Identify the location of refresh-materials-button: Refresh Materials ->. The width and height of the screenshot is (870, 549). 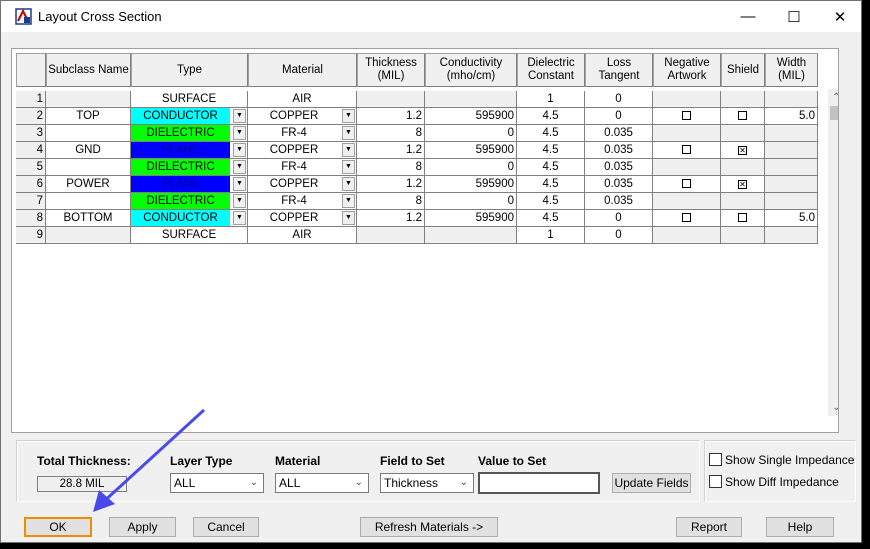
(429, 527).